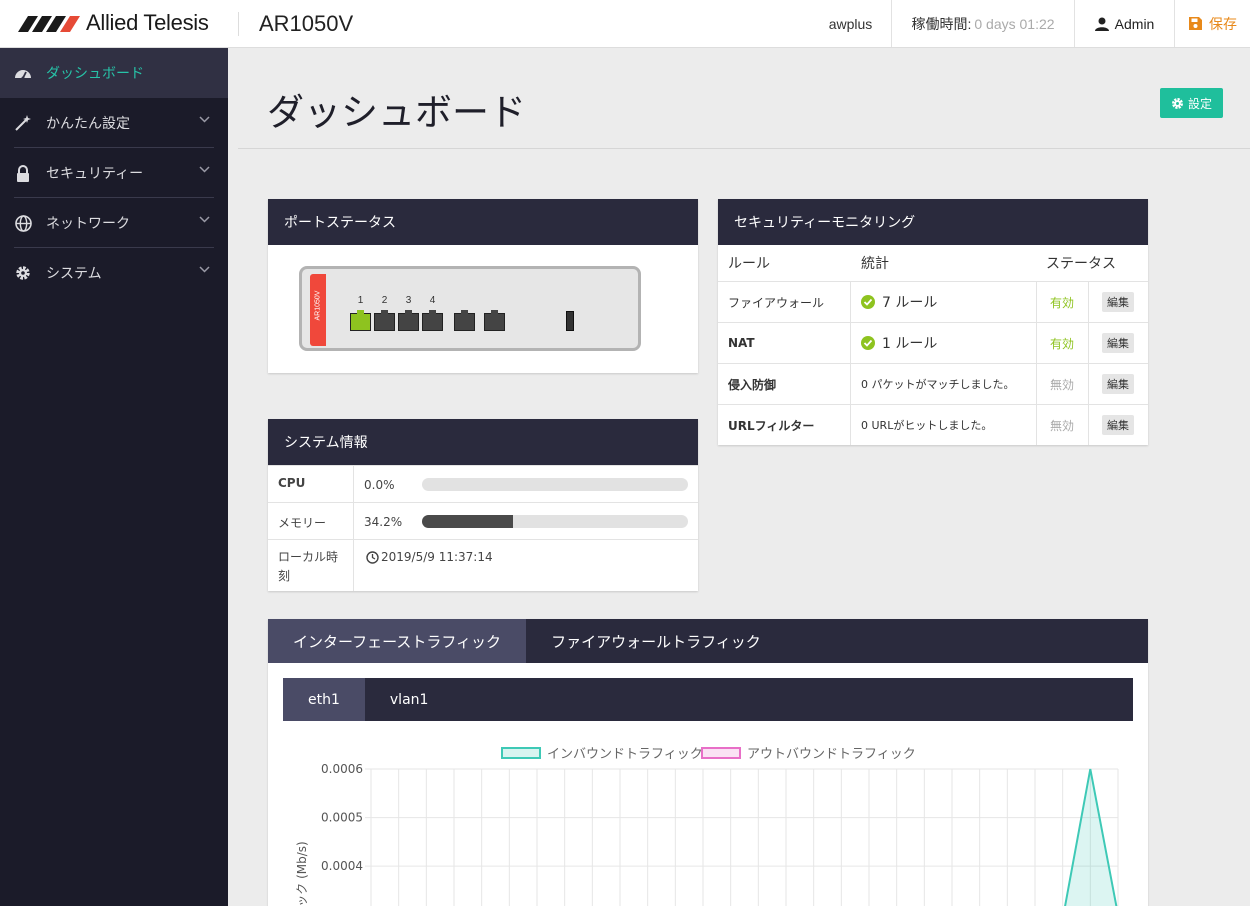  Describe the element at coordinates (555, 521) in the screenshot. I see `memory-bar` at that location.